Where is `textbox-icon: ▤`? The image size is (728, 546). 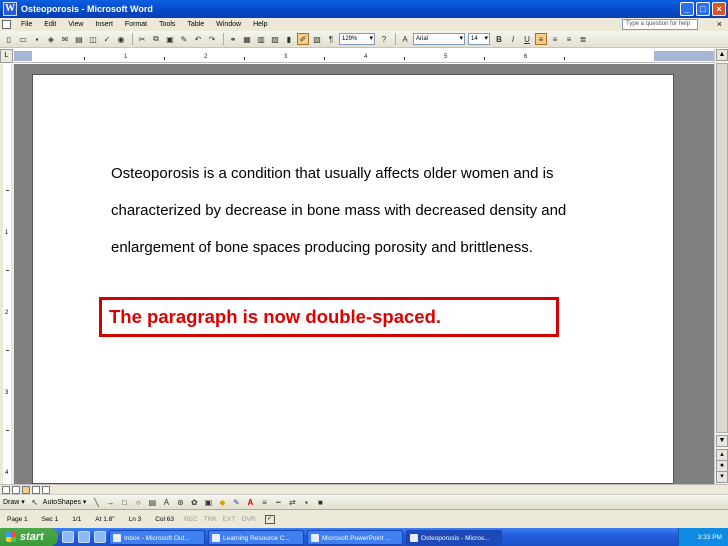 textbox-icon: ▤ is located at coordinates (152, 502).